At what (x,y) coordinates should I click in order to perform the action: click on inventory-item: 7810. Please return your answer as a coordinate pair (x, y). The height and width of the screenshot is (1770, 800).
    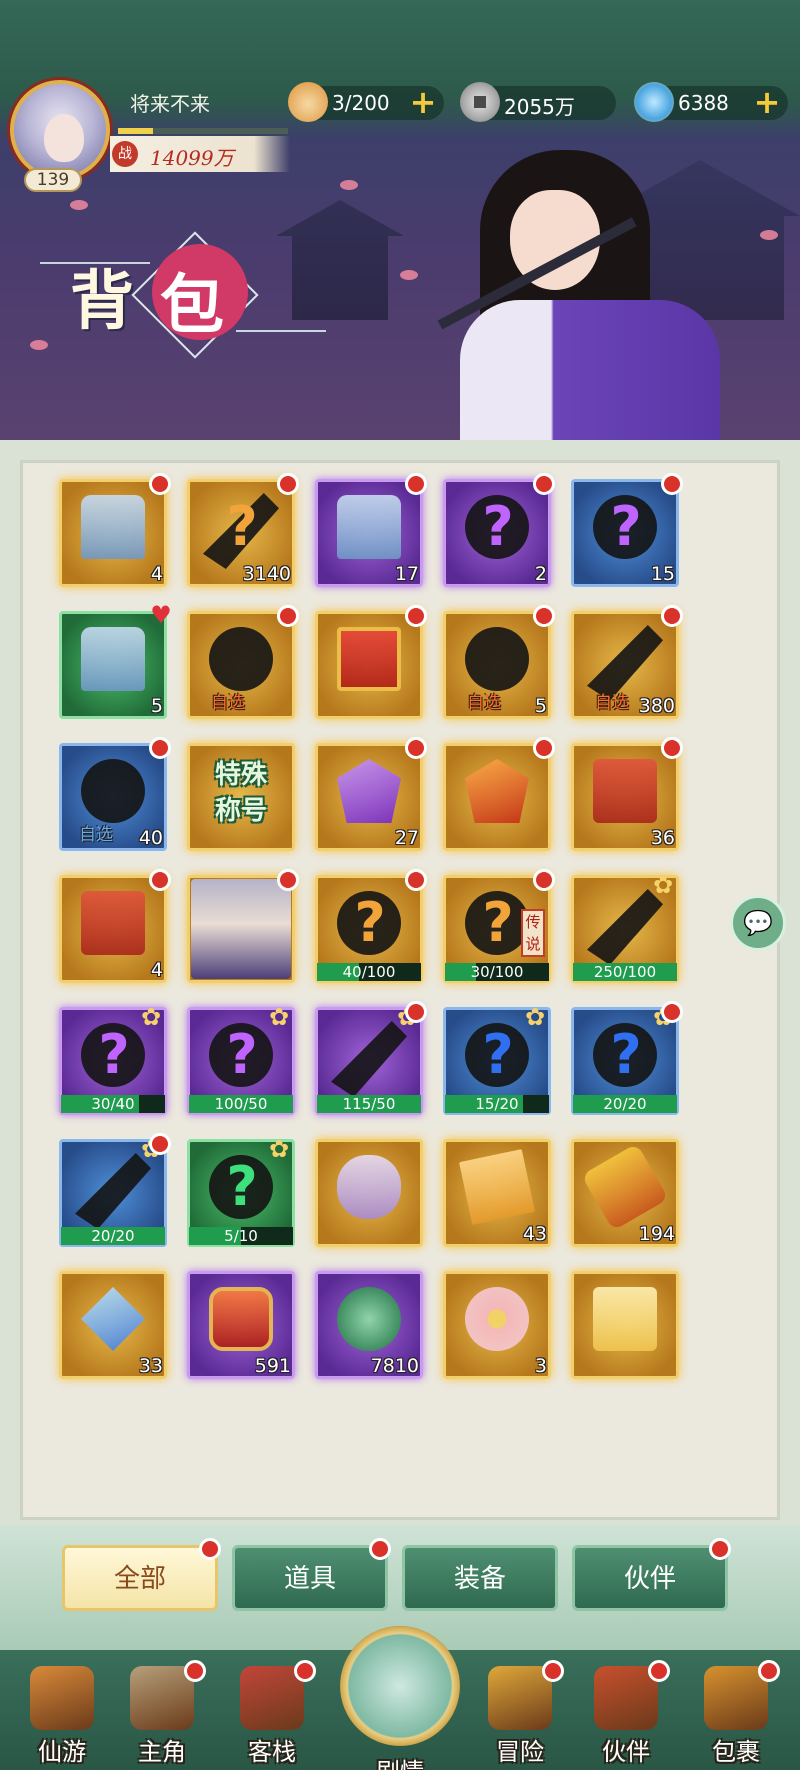
    Looking at the image, I should click on (369, 1325).